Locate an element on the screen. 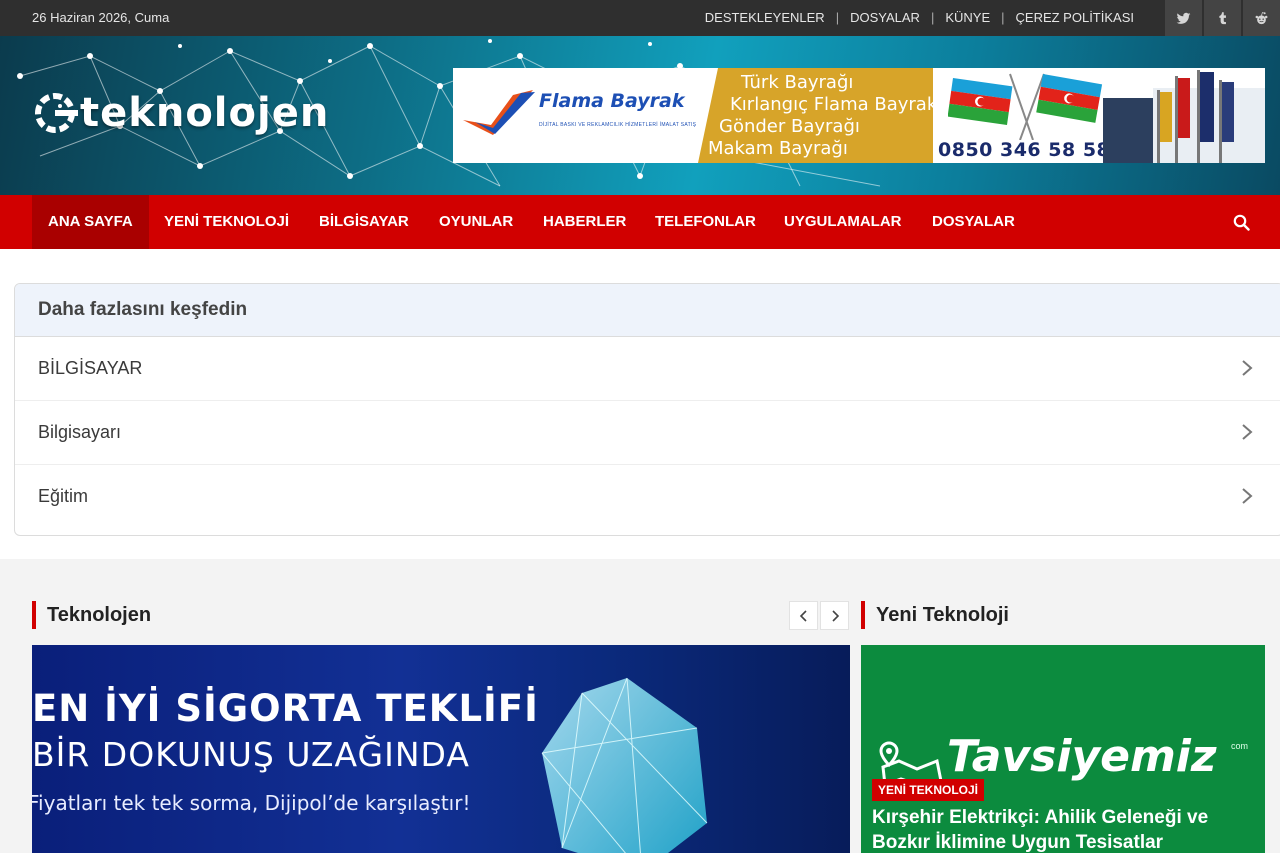  nav-item-ana-sayfa: ANA SAYFA is located at coordinates (90, 222).